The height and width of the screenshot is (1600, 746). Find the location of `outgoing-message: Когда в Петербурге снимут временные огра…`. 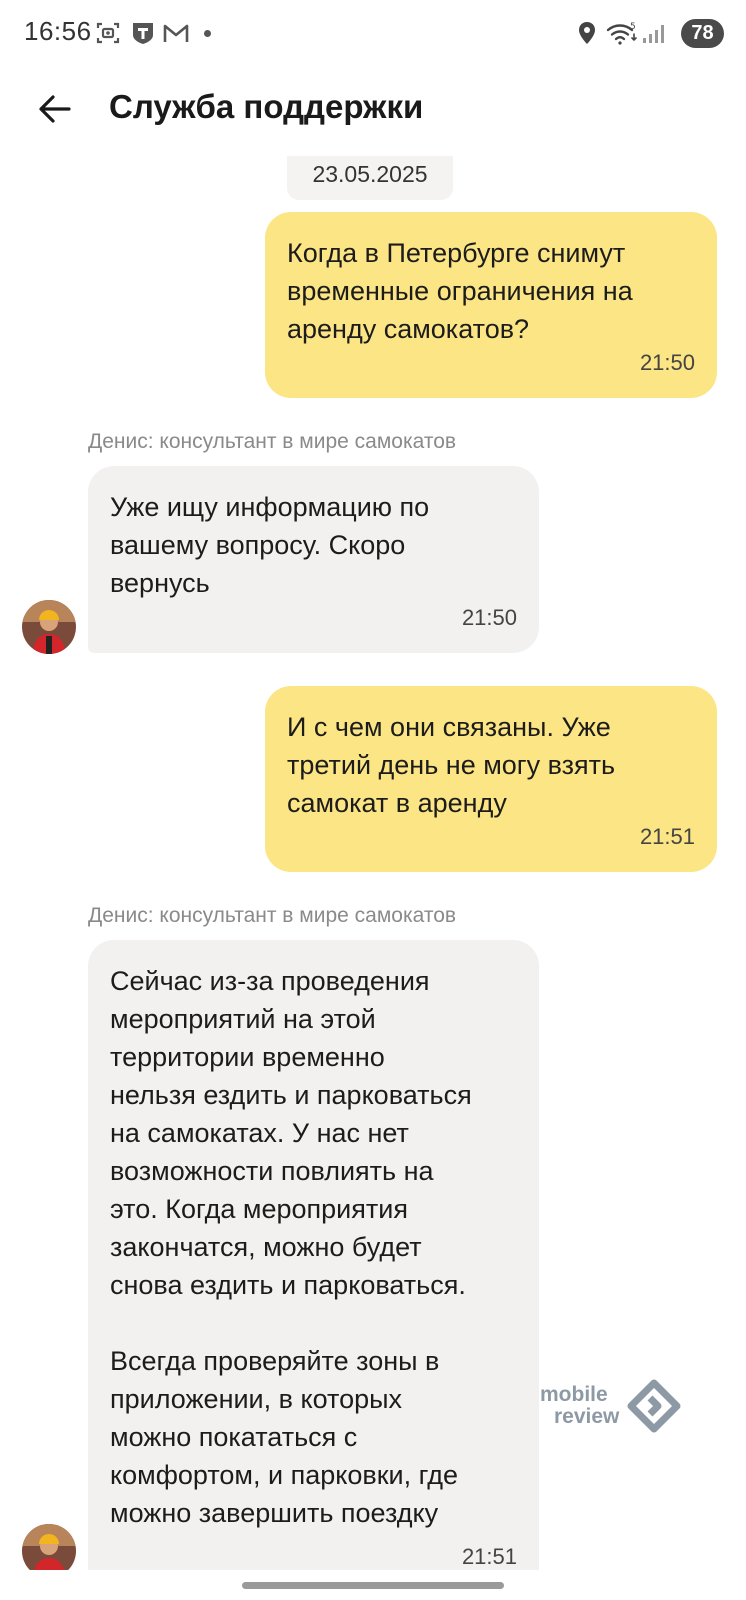

outgoing-message: Когда в Петербурге снимут временные огра… is located at coordinates (491, 305).